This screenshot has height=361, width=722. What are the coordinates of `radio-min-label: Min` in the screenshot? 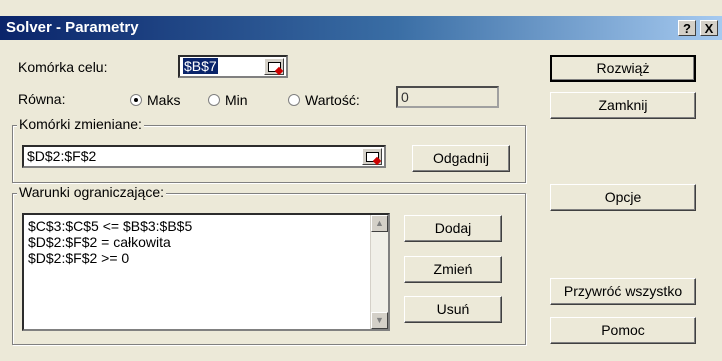 It's located at (236, 100).